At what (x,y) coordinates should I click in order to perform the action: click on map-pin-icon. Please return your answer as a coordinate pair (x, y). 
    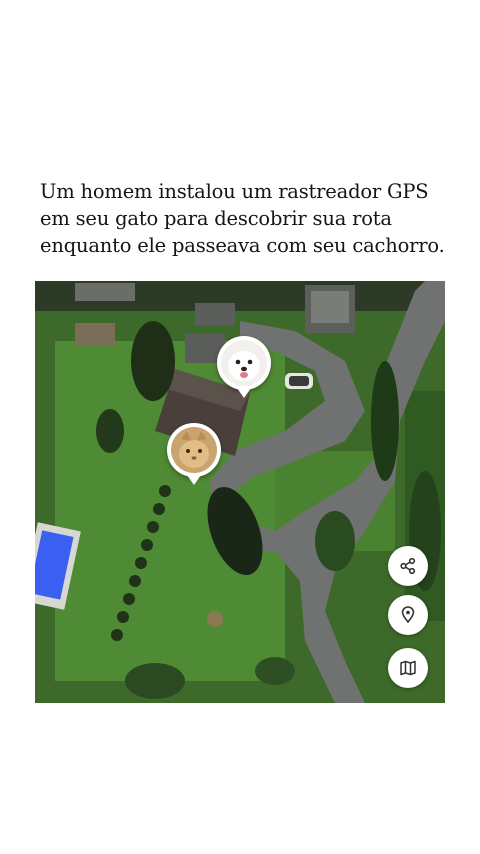
    Looking at the image, I should click on (408, 615).